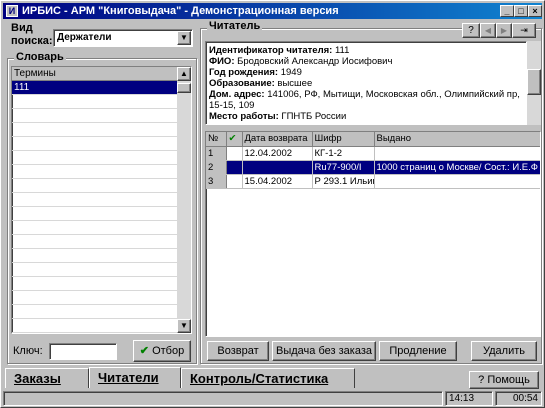  What do you see at coordinates (343, 167) in the screenshot?
I see `row-code: Ru77-900/I` at bounding box center [343, 167].